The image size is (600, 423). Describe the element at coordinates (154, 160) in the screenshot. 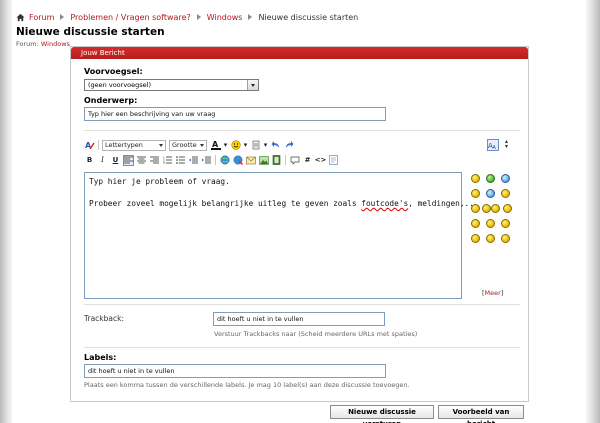

I see `align-right-icon` at that location.